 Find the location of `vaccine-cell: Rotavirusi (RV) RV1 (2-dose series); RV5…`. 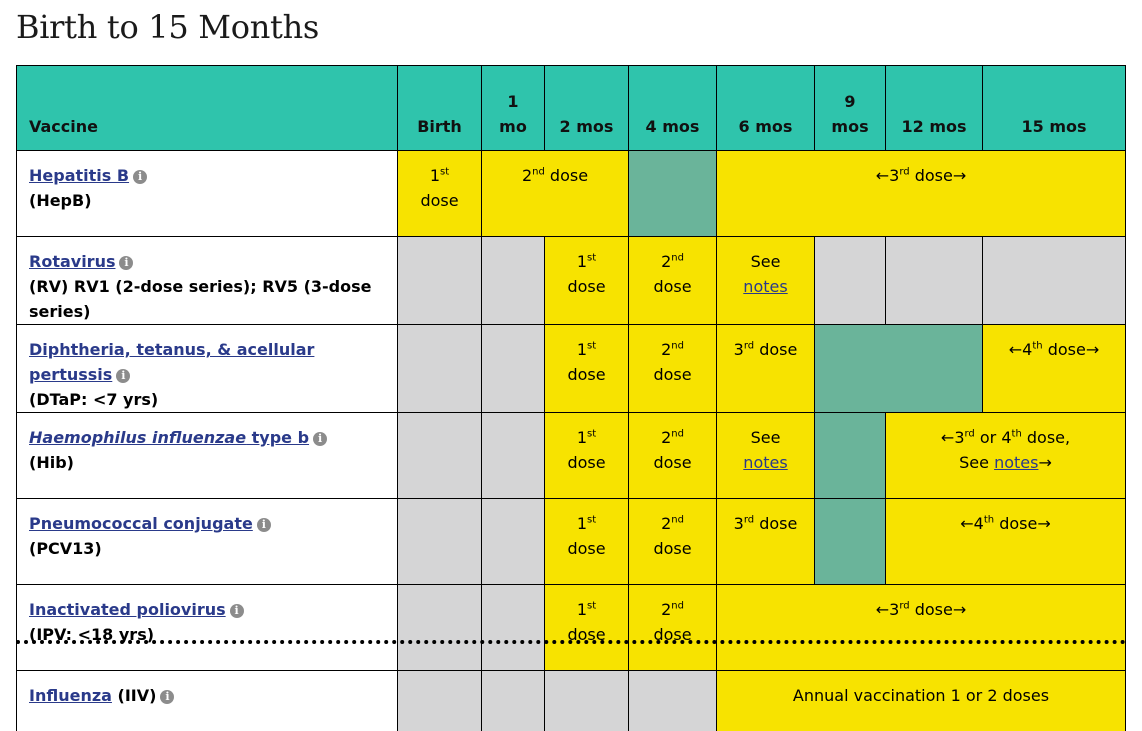

vaccine-cell: Rotavirusi (RV) RV1 (2-dose series); RV5… is located at coordinates (207, 281).